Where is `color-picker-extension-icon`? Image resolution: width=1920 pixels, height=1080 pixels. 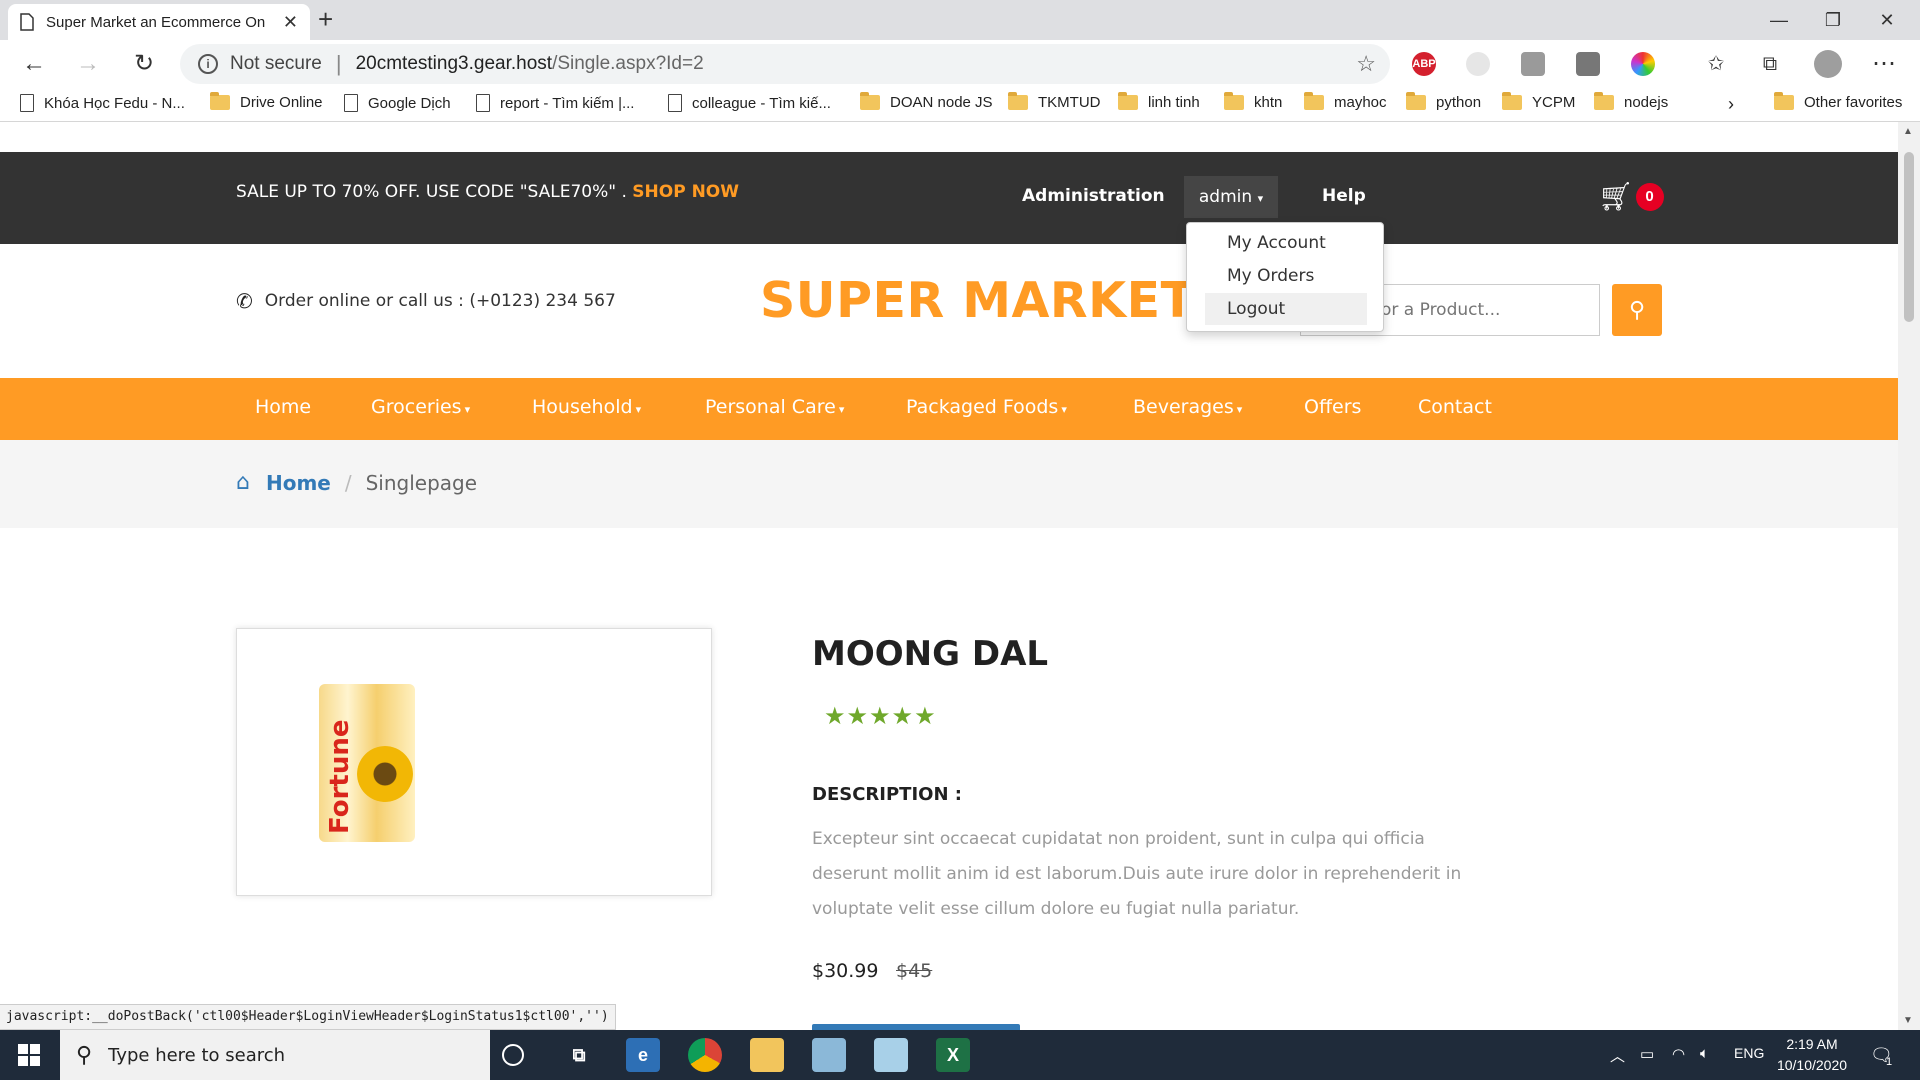 color-picker-extension-icon is located at coordinates (1643, 64).